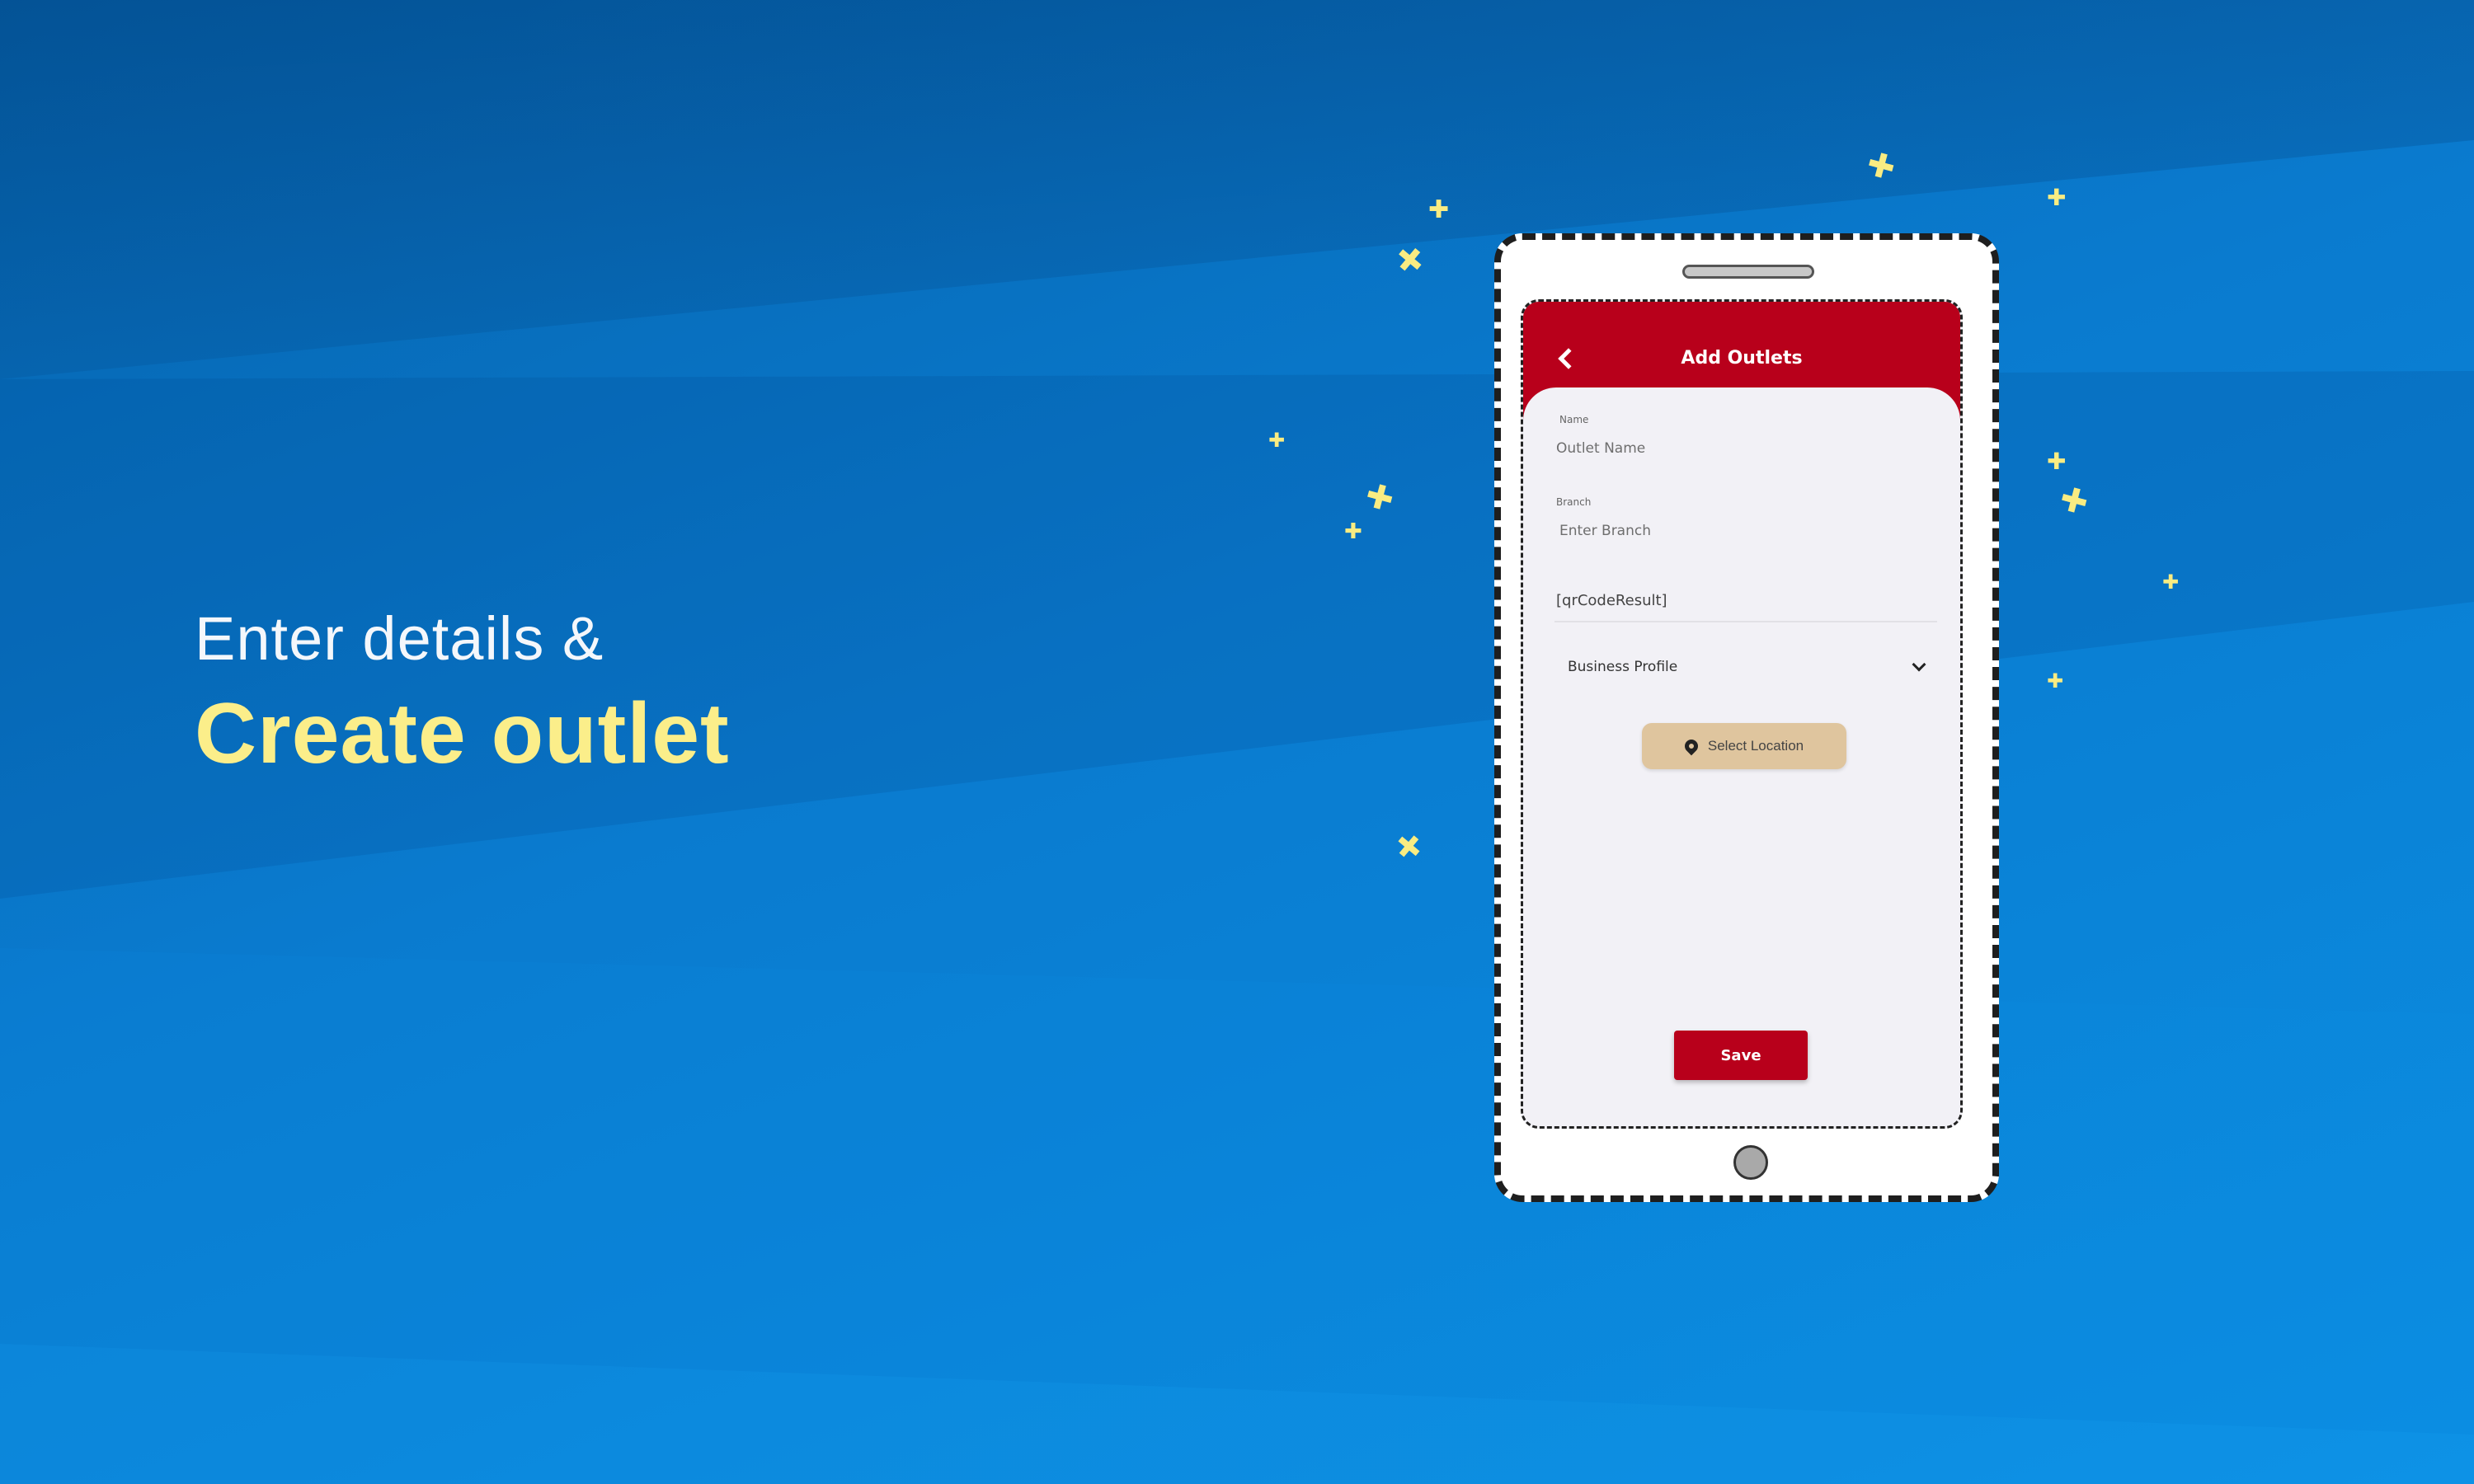  What do you see at coordinates (1741, 1055) in the screenshot?
I see `save-button: Save` at bounding box center [1741, 1055].